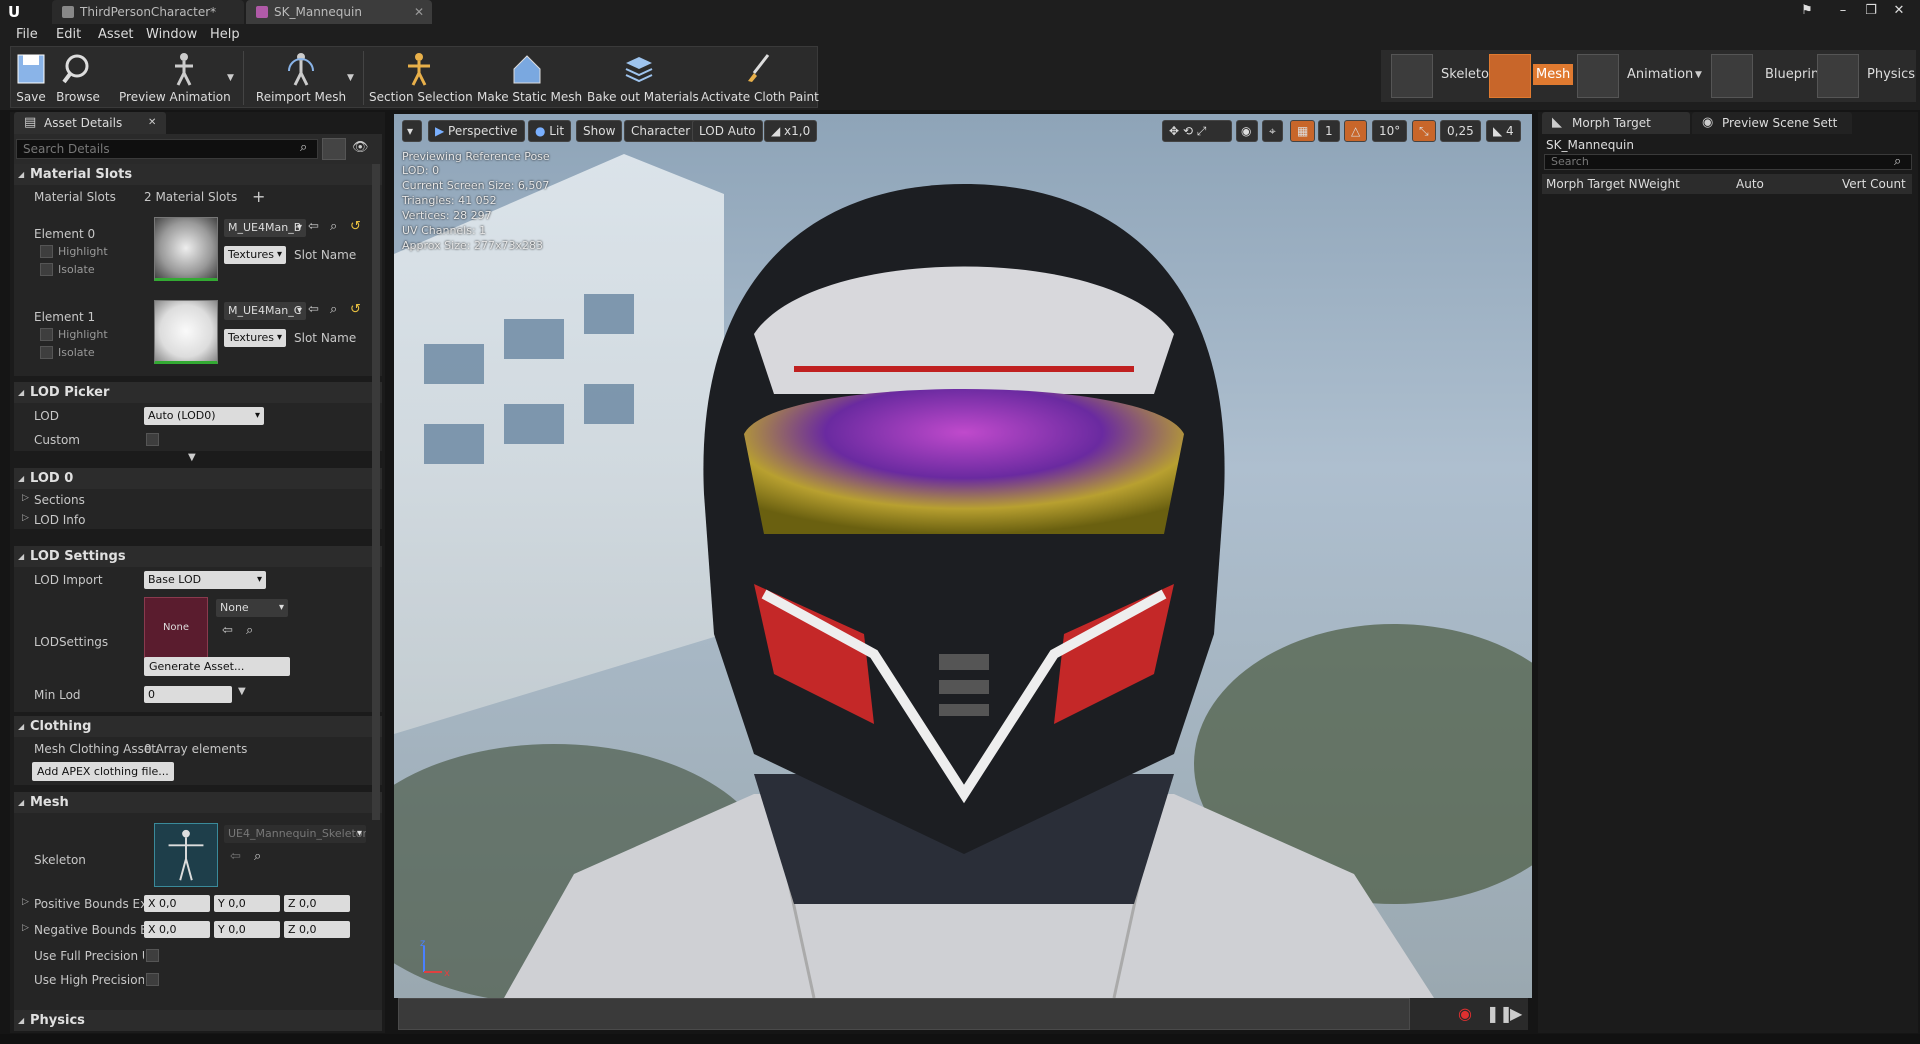 The image size is (1920, 1044). I want to click on menu-help: Help, so click(225, 34).